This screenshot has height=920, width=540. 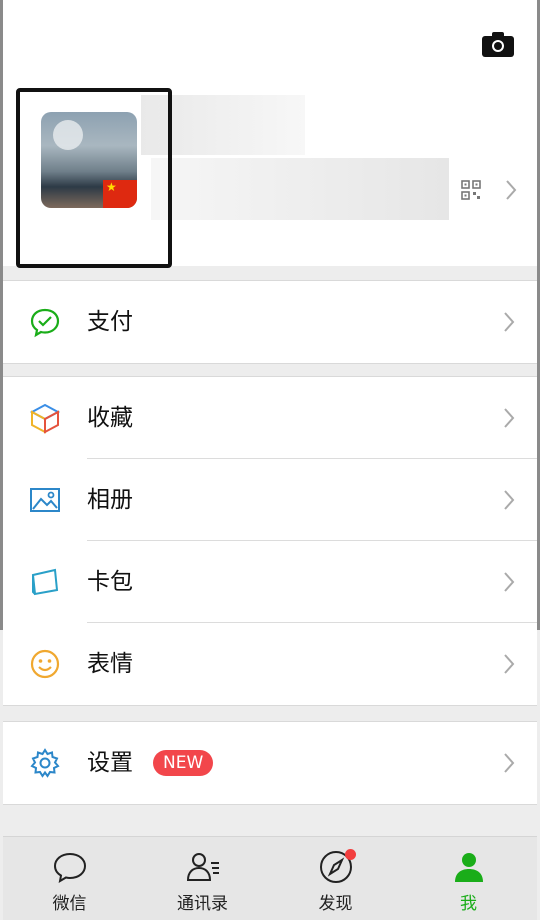 I want to click on avatar-highlight-frame, so click(x=94, y=178).